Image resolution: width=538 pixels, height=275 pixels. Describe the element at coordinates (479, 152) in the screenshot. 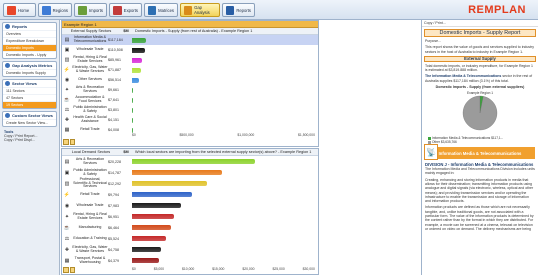

I see `sector-info-bar: 📡 Information Media & Telecommunications` at that location.